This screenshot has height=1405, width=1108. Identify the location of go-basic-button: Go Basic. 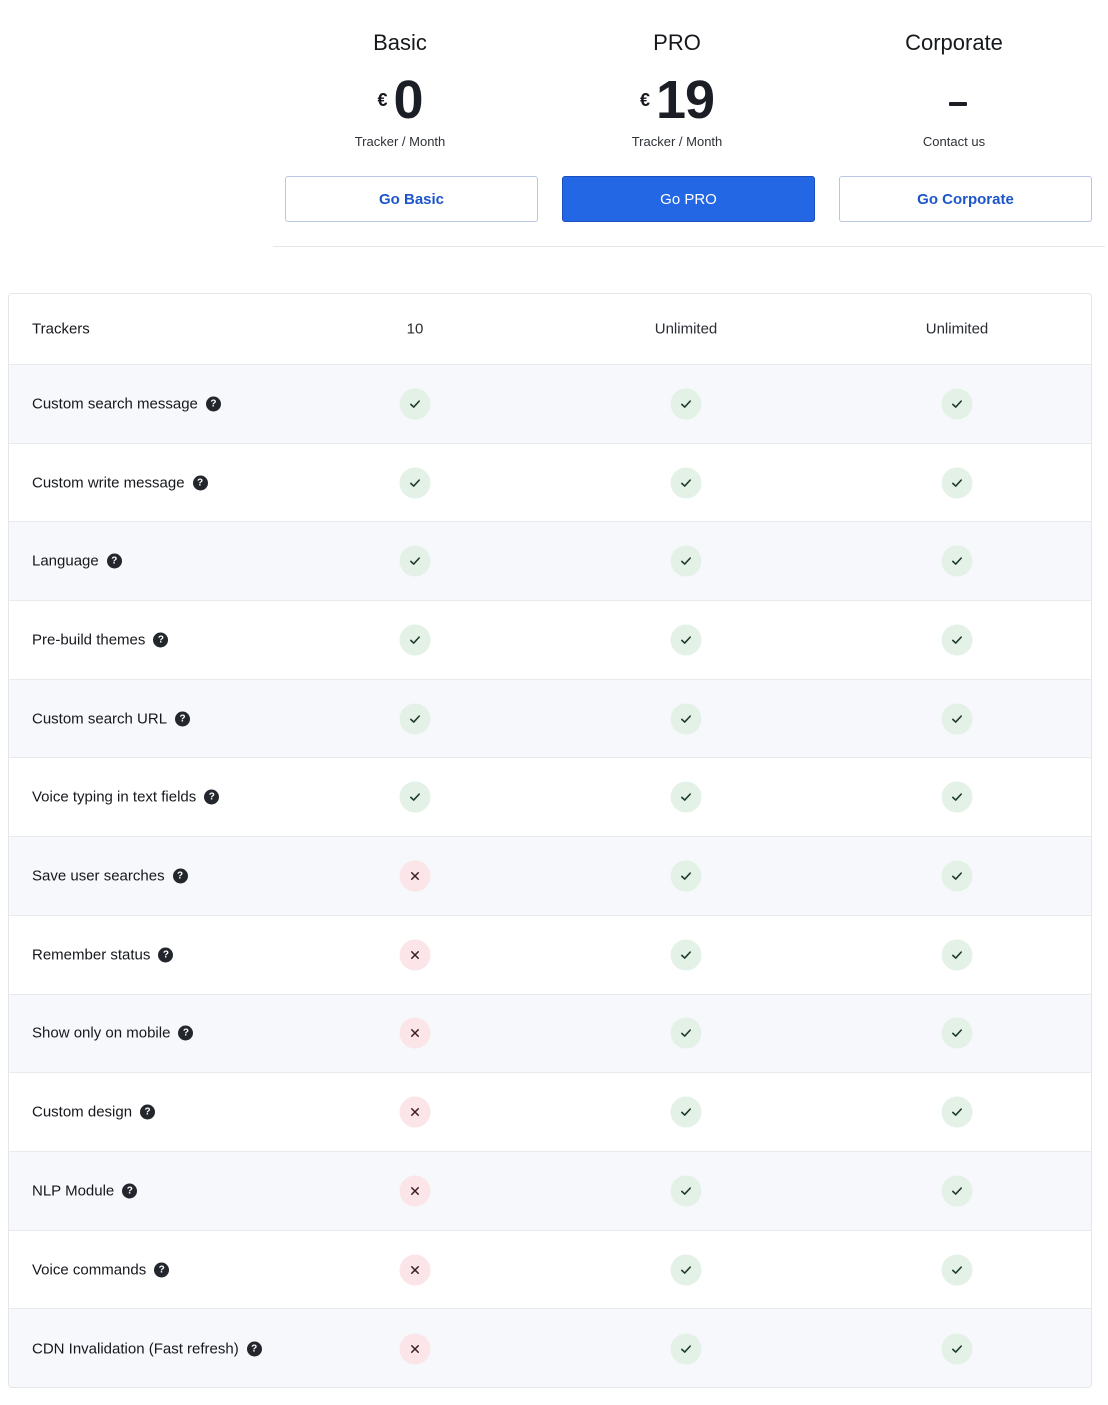
(411, 199).